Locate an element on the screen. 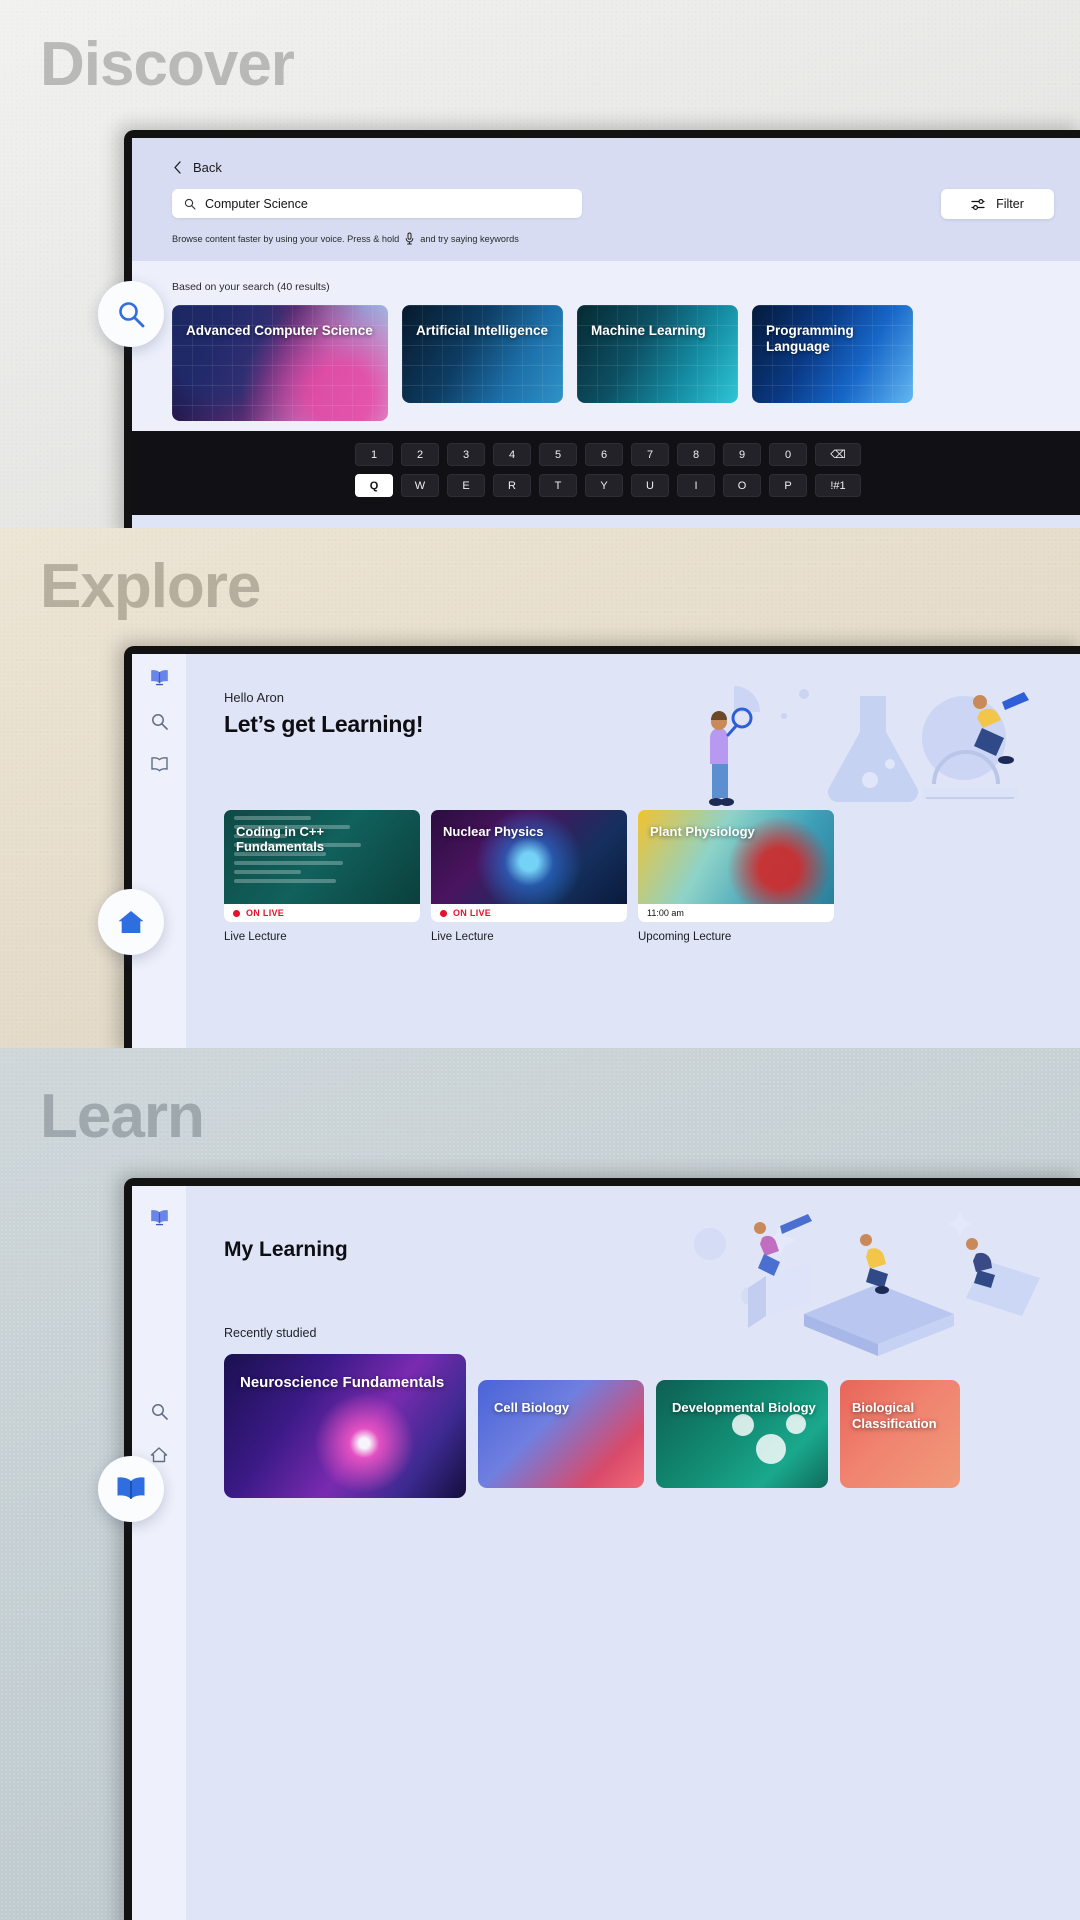 The height and width of the screenshot is (1920, 1080). key-u: U is located at coordinates (650, 485).